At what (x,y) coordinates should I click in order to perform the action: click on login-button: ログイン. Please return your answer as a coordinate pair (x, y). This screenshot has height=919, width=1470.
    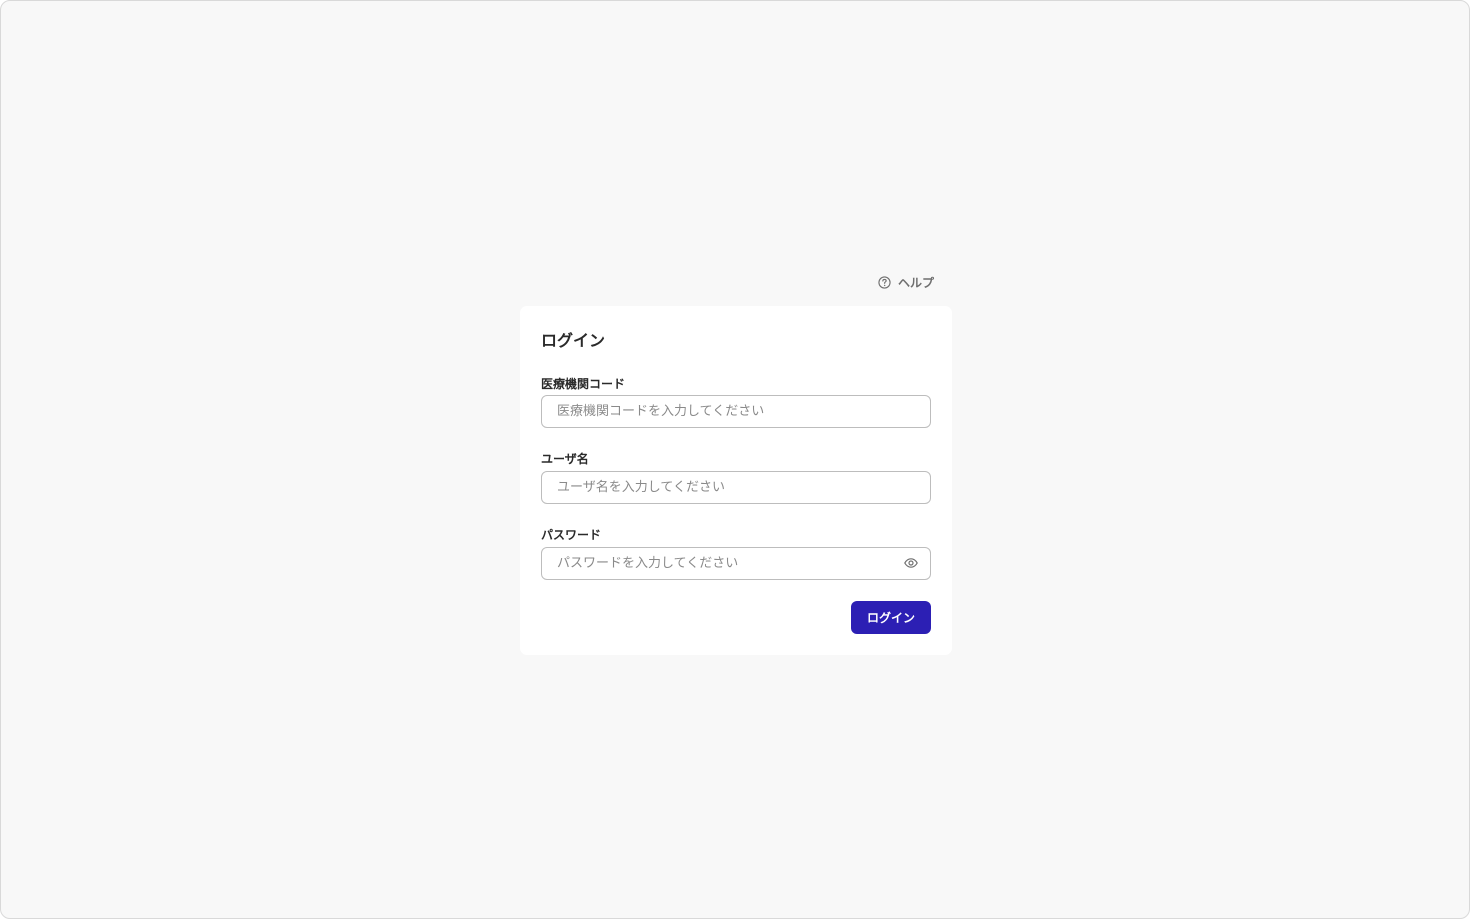
    Looking at the image, I should click on (891, 617).